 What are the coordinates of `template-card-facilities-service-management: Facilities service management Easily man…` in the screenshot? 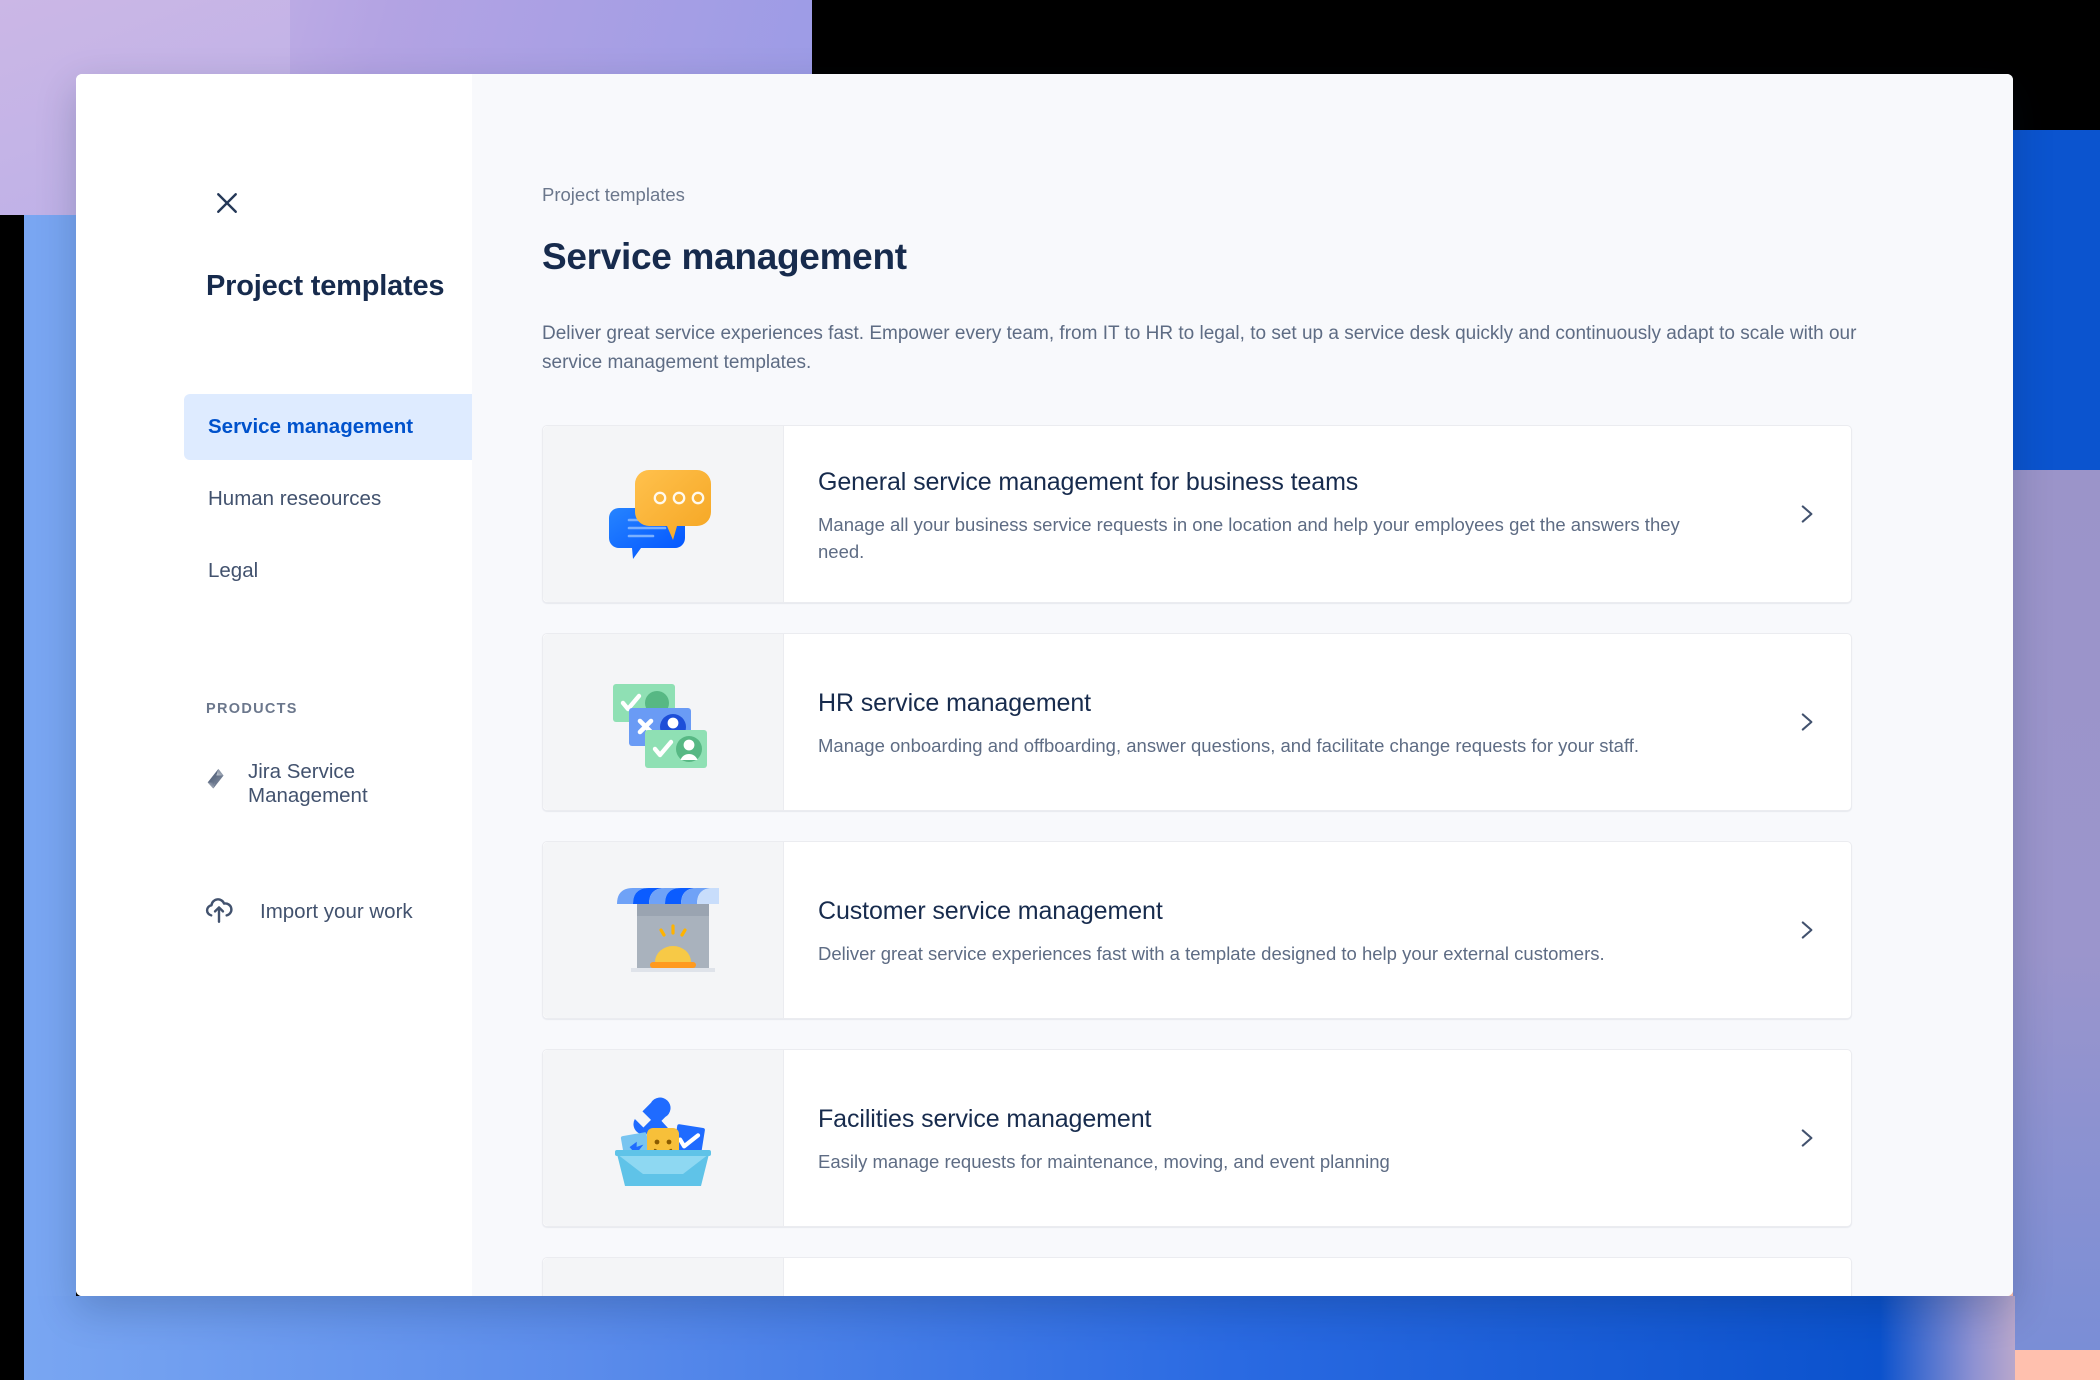 It's located at (1197, 1138).